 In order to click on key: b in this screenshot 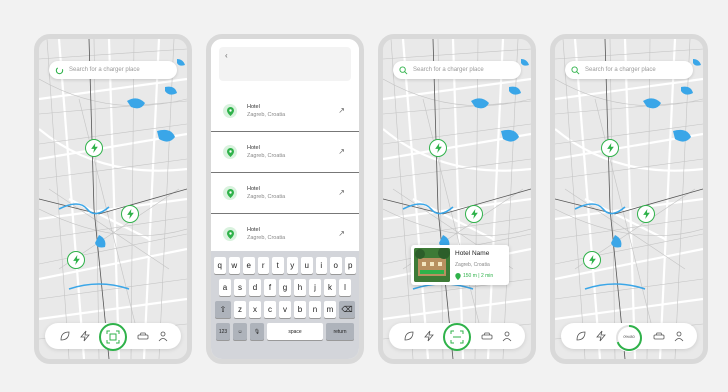, I will do `click(300, 309)`.